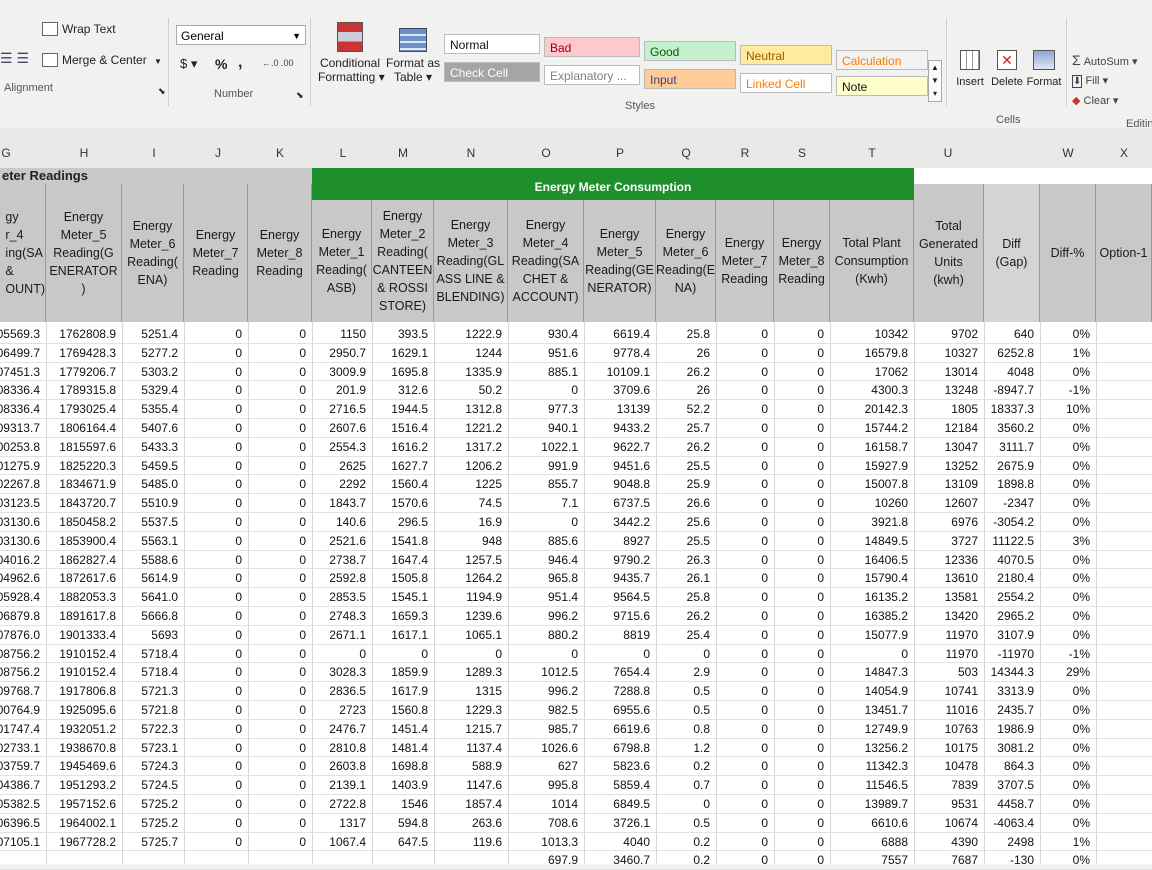  What do you see at coordinates (302, 710) in the screenshot?
I see `cell-k-20: 0` at bounding box center [302, 710].